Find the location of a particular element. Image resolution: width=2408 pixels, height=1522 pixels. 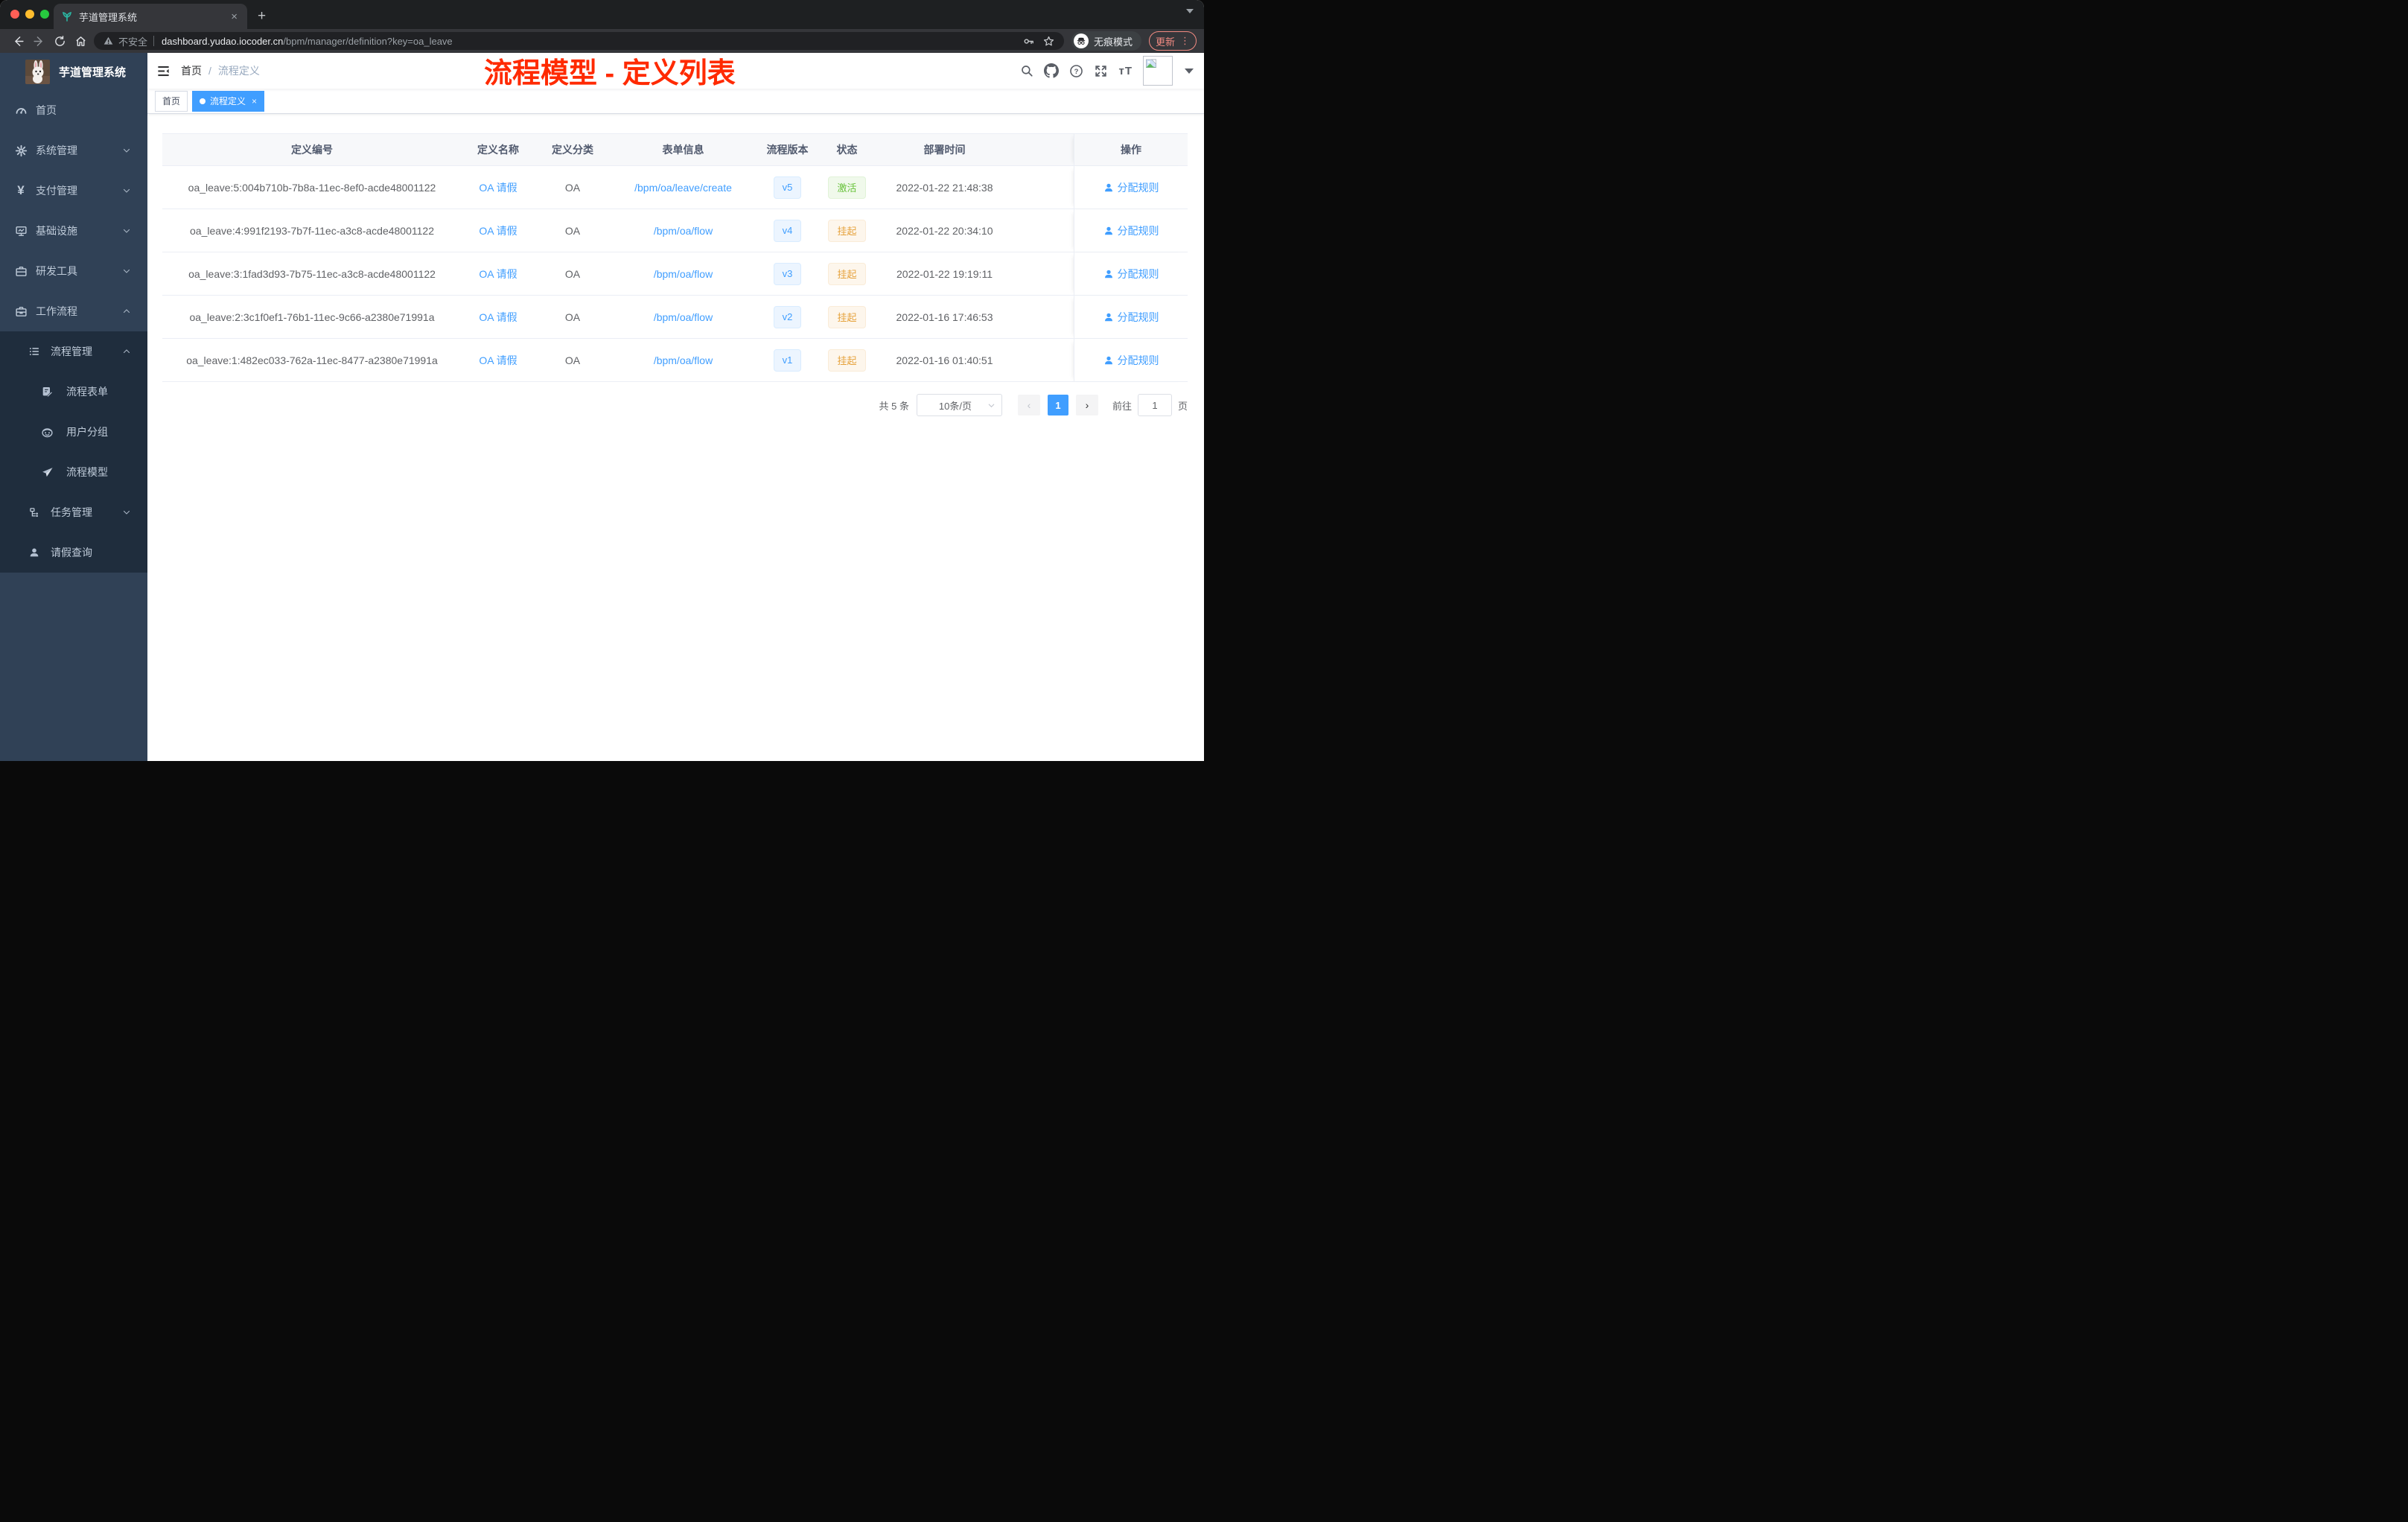

fullscreen-icon is located at coordinates (1101, 71).